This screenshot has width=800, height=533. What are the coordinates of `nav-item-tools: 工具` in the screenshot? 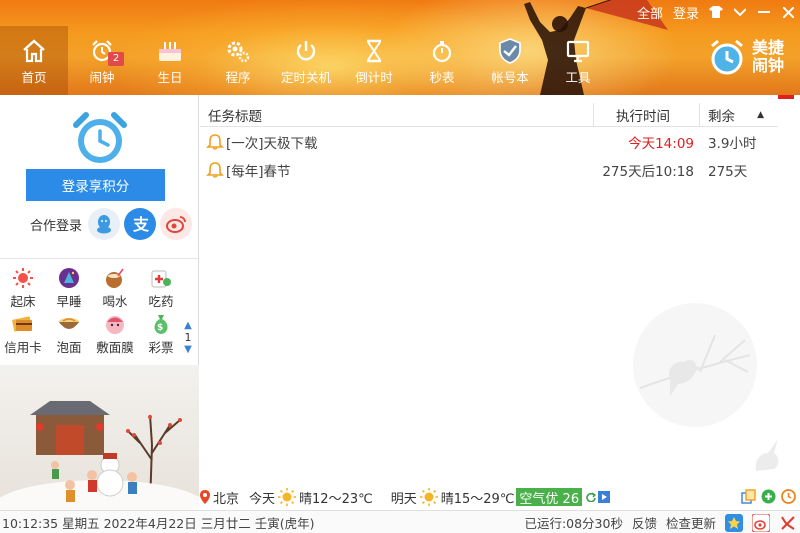 It's located at (578, 60).